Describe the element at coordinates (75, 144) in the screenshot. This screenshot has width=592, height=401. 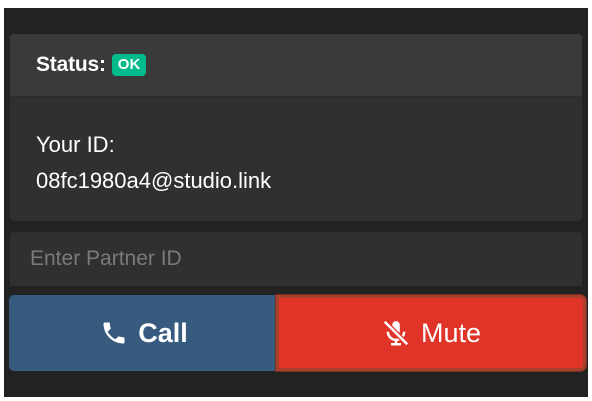
I see `your-id-label: Your ID:` at that location.